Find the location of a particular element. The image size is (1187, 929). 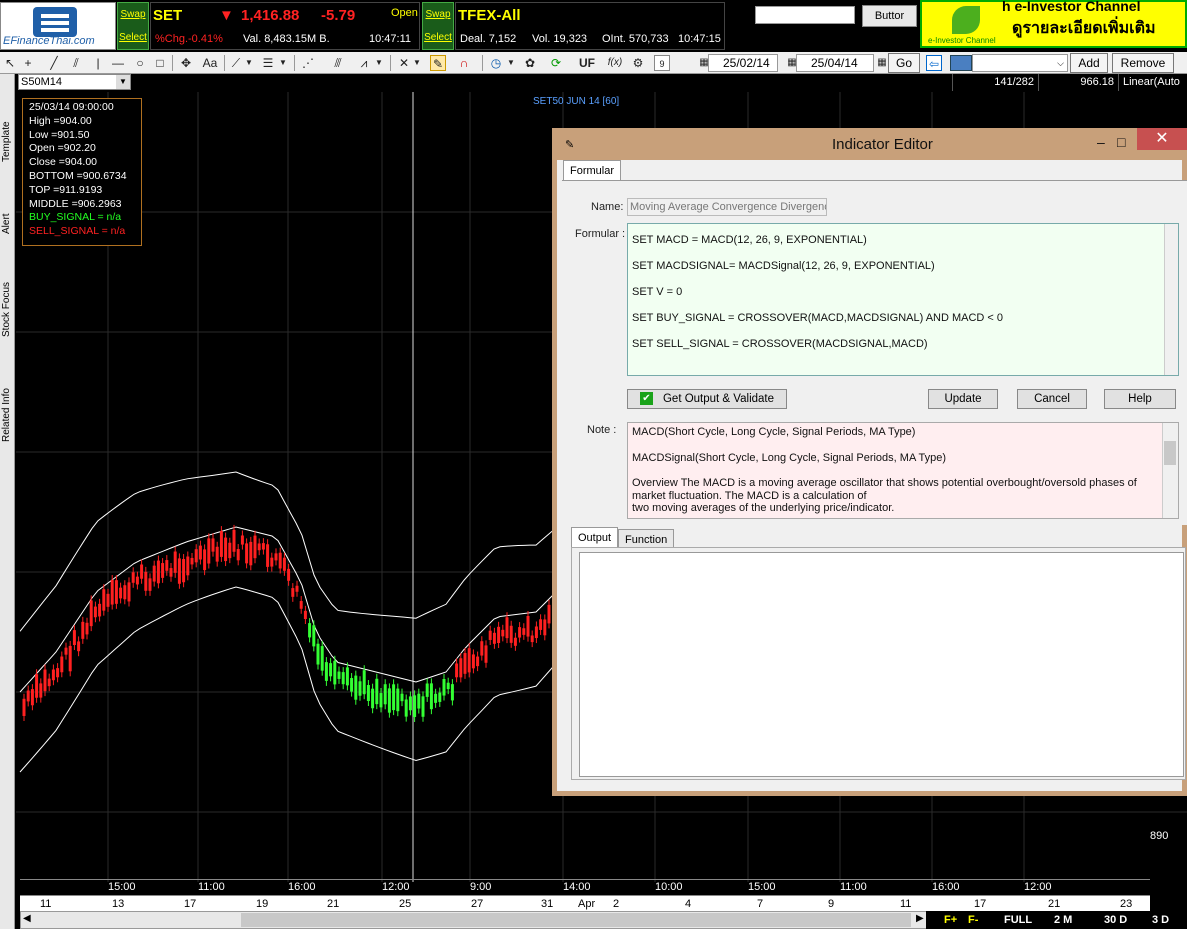

efinancethai-logo: EFinanceThai.com is located at coordinates (58, 26).